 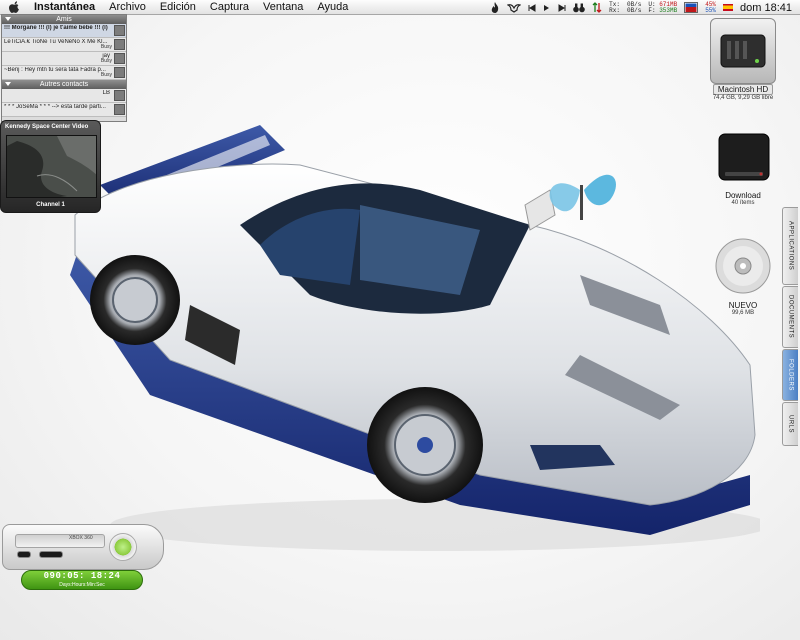 I want to click on cd-disc-icon, so click(x=743, y=266).